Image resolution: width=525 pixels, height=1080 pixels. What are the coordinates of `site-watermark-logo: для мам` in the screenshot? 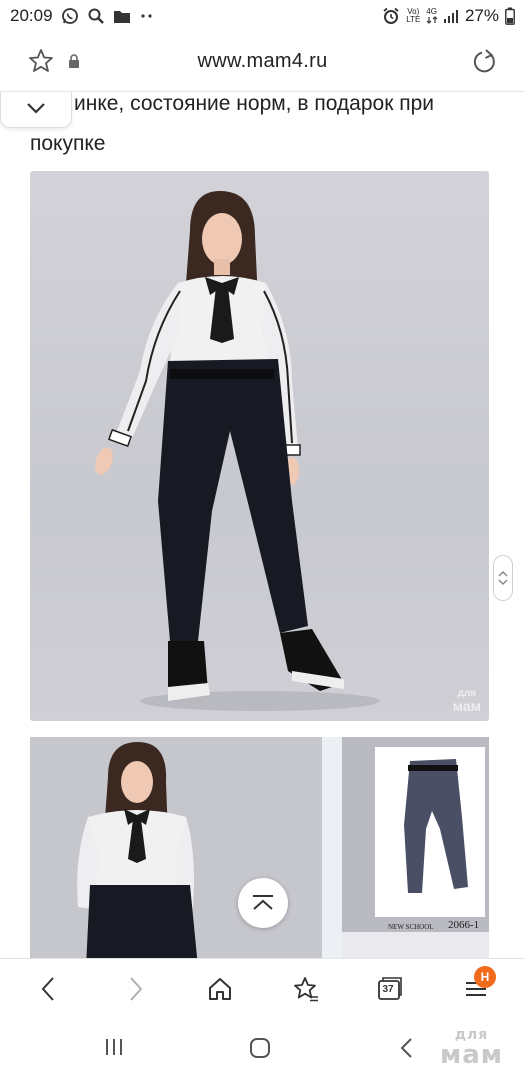 It's located at (472, 1048).